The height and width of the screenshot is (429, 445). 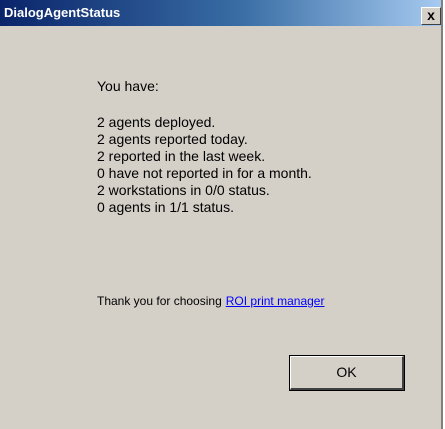 What do you see at coordinates (156, 122) in the screenshot?
I see `status-line-agents-deployed: 2 agents deployed.` at bounding box center [156, 122].